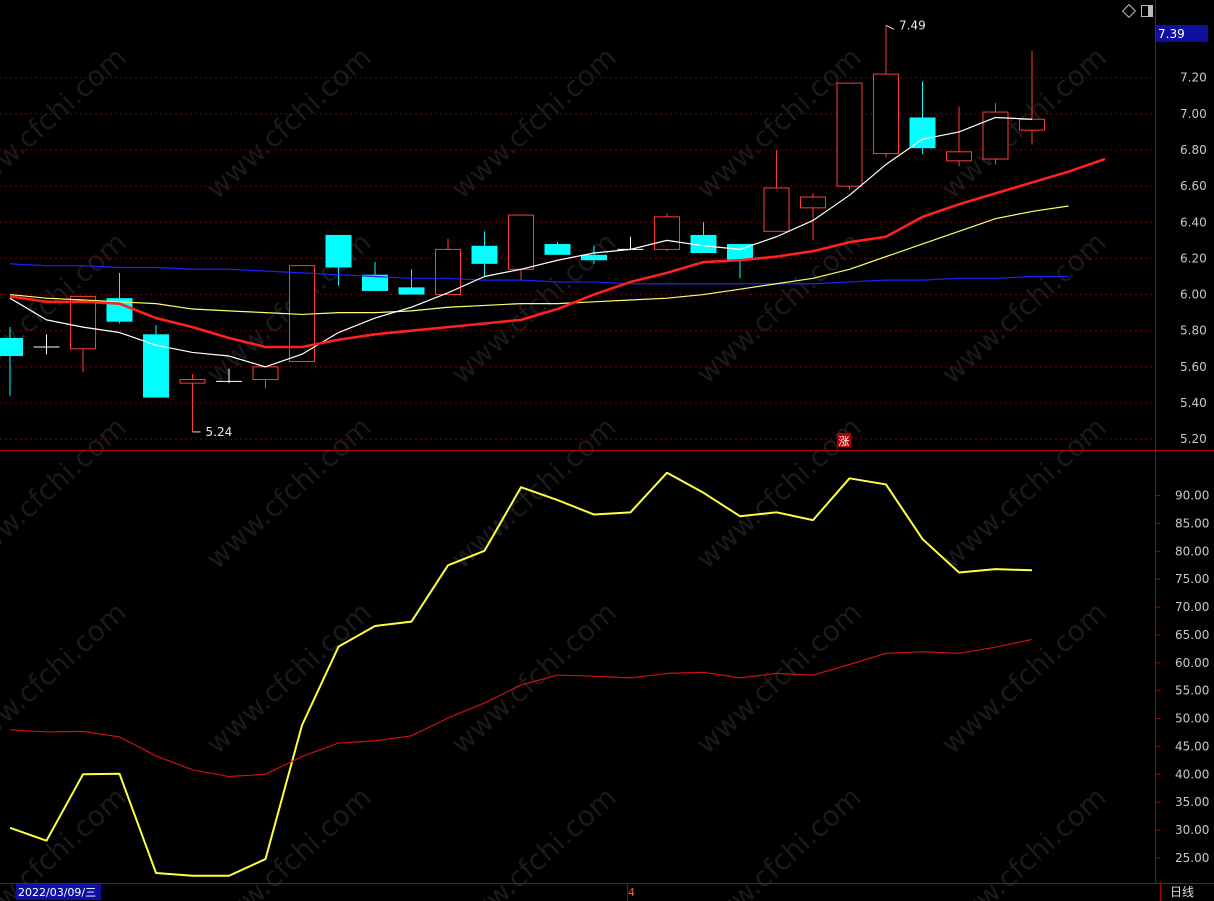  Describe the element at coordinates (1193, 331) in the screenshot. I see `price-ytick-label: 5.80` at that location.